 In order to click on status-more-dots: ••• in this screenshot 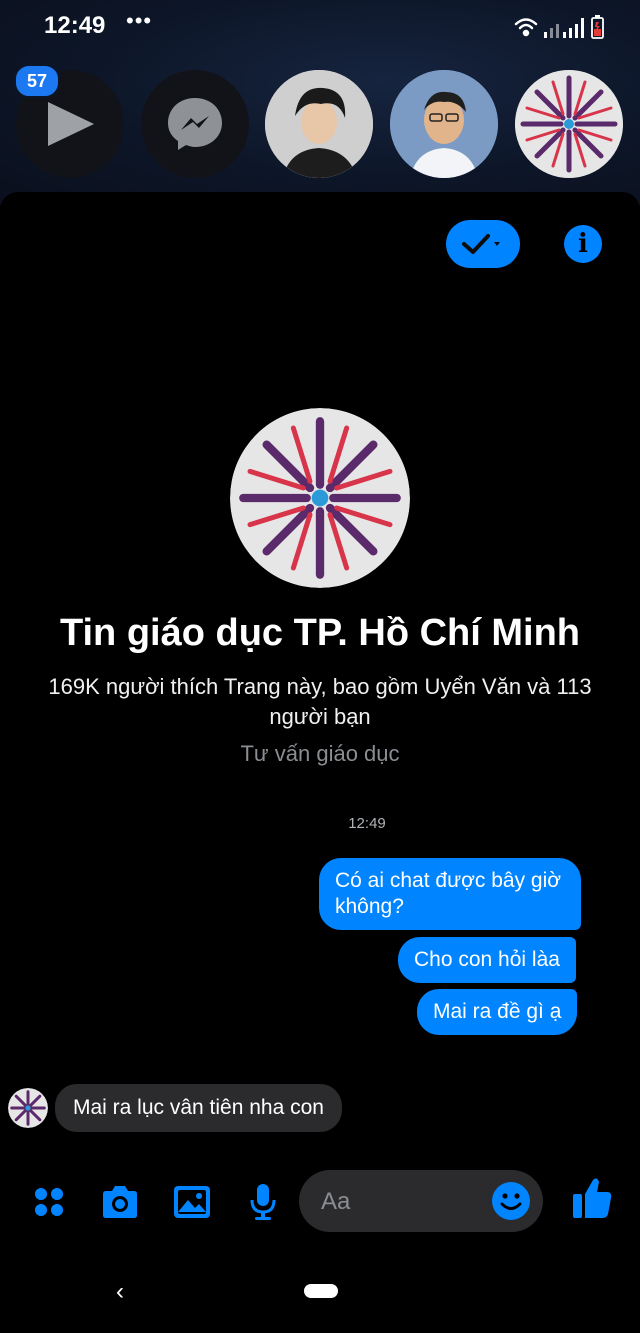, I will do `click(139, 20)`.